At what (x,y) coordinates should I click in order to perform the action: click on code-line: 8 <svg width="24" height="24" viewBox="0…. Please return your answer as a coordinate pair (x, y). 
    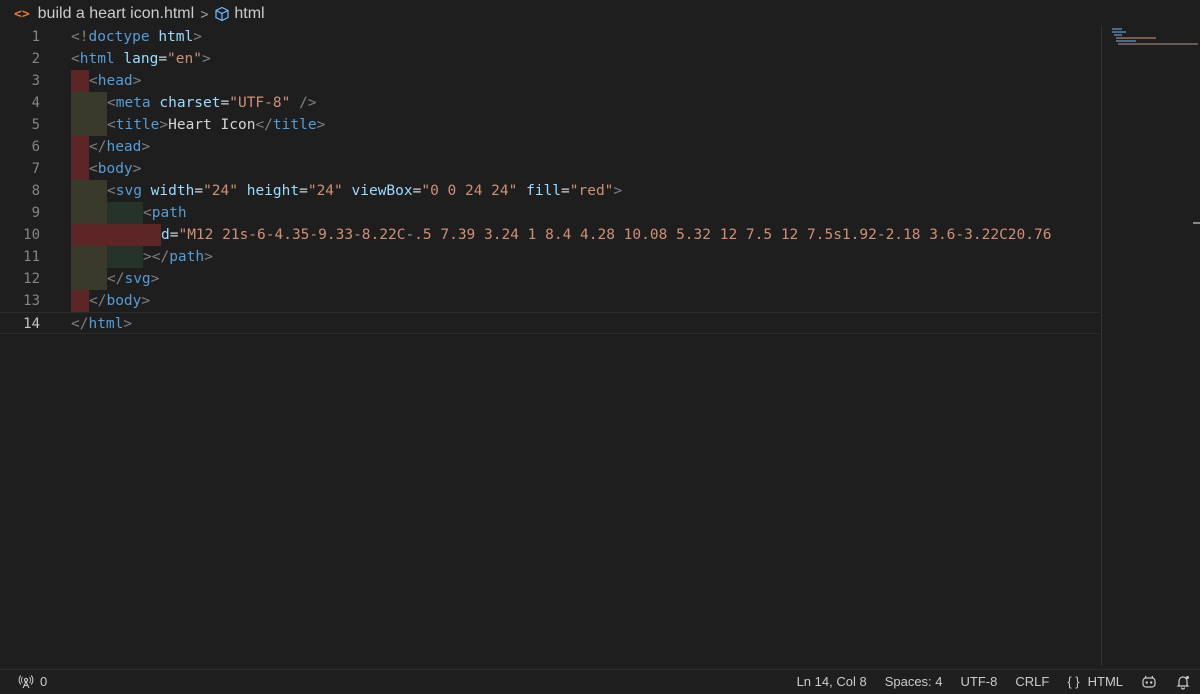
    Looking at the image, I should click on (550, 191).